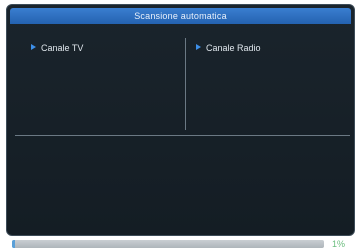 The image size is (359, 250). I want to click on tv-channel-column-header: Canale TV, so click(57, 48).